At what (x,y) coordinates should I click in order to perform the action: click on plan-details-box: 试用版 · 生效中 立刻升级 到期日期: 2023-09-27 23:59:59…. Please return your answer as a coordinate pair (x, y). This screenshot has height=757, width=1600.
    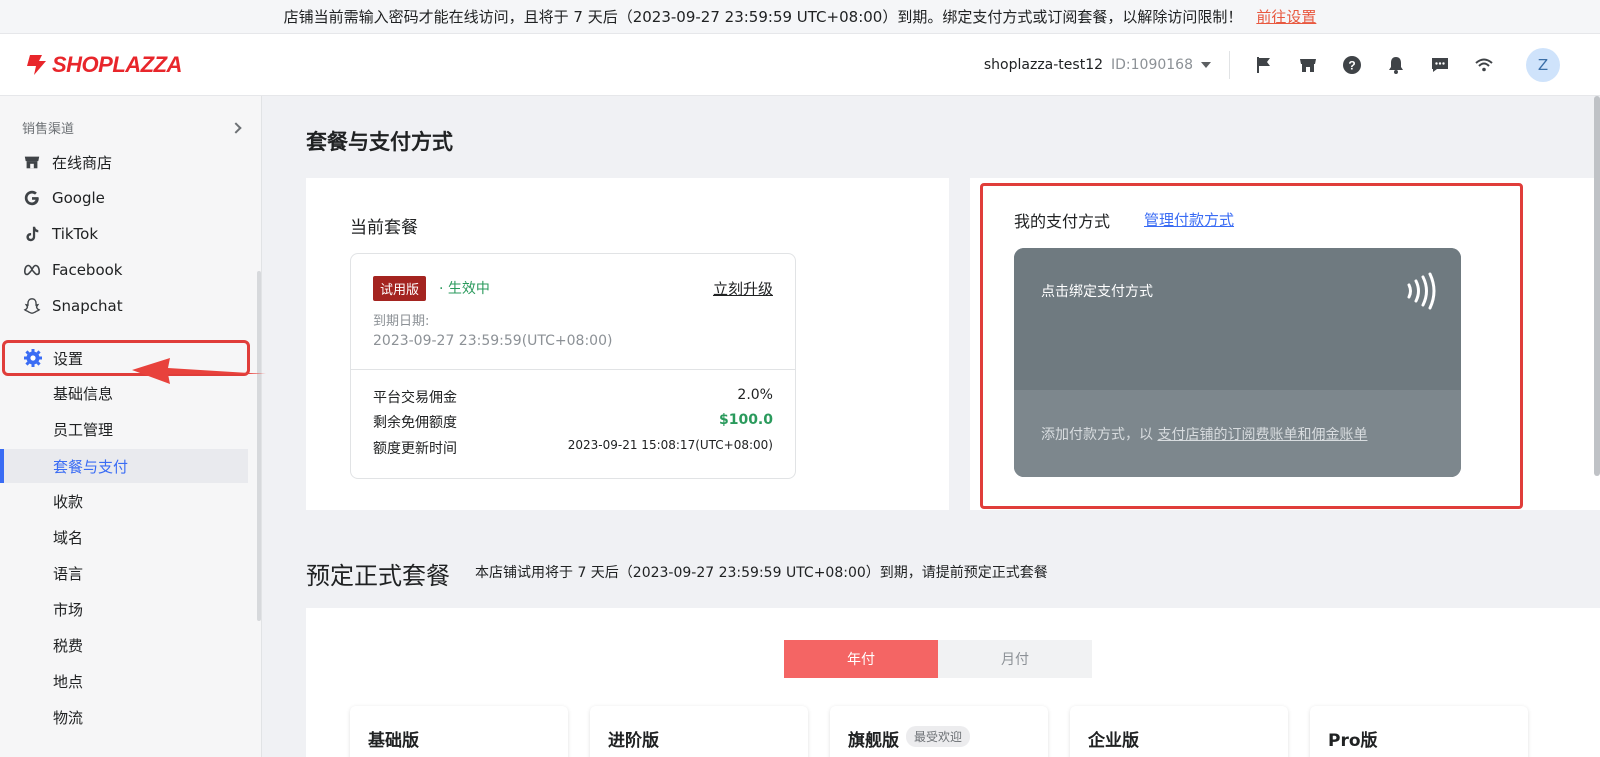
    Looking at the image, I should click on (573, 366).